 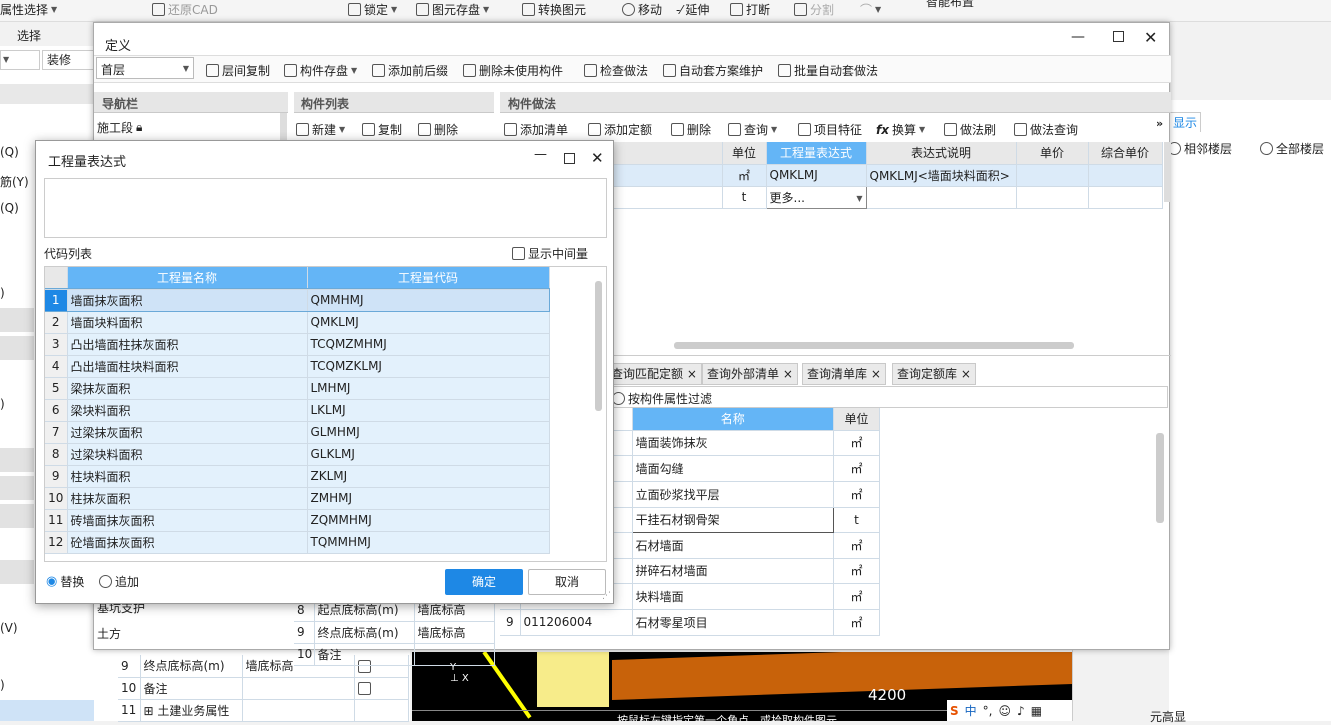 What do you see at coordinates (1036, 711) in the screenshot?
I see `keyboard-icon: ▦` at bounding box center [1036, 711].